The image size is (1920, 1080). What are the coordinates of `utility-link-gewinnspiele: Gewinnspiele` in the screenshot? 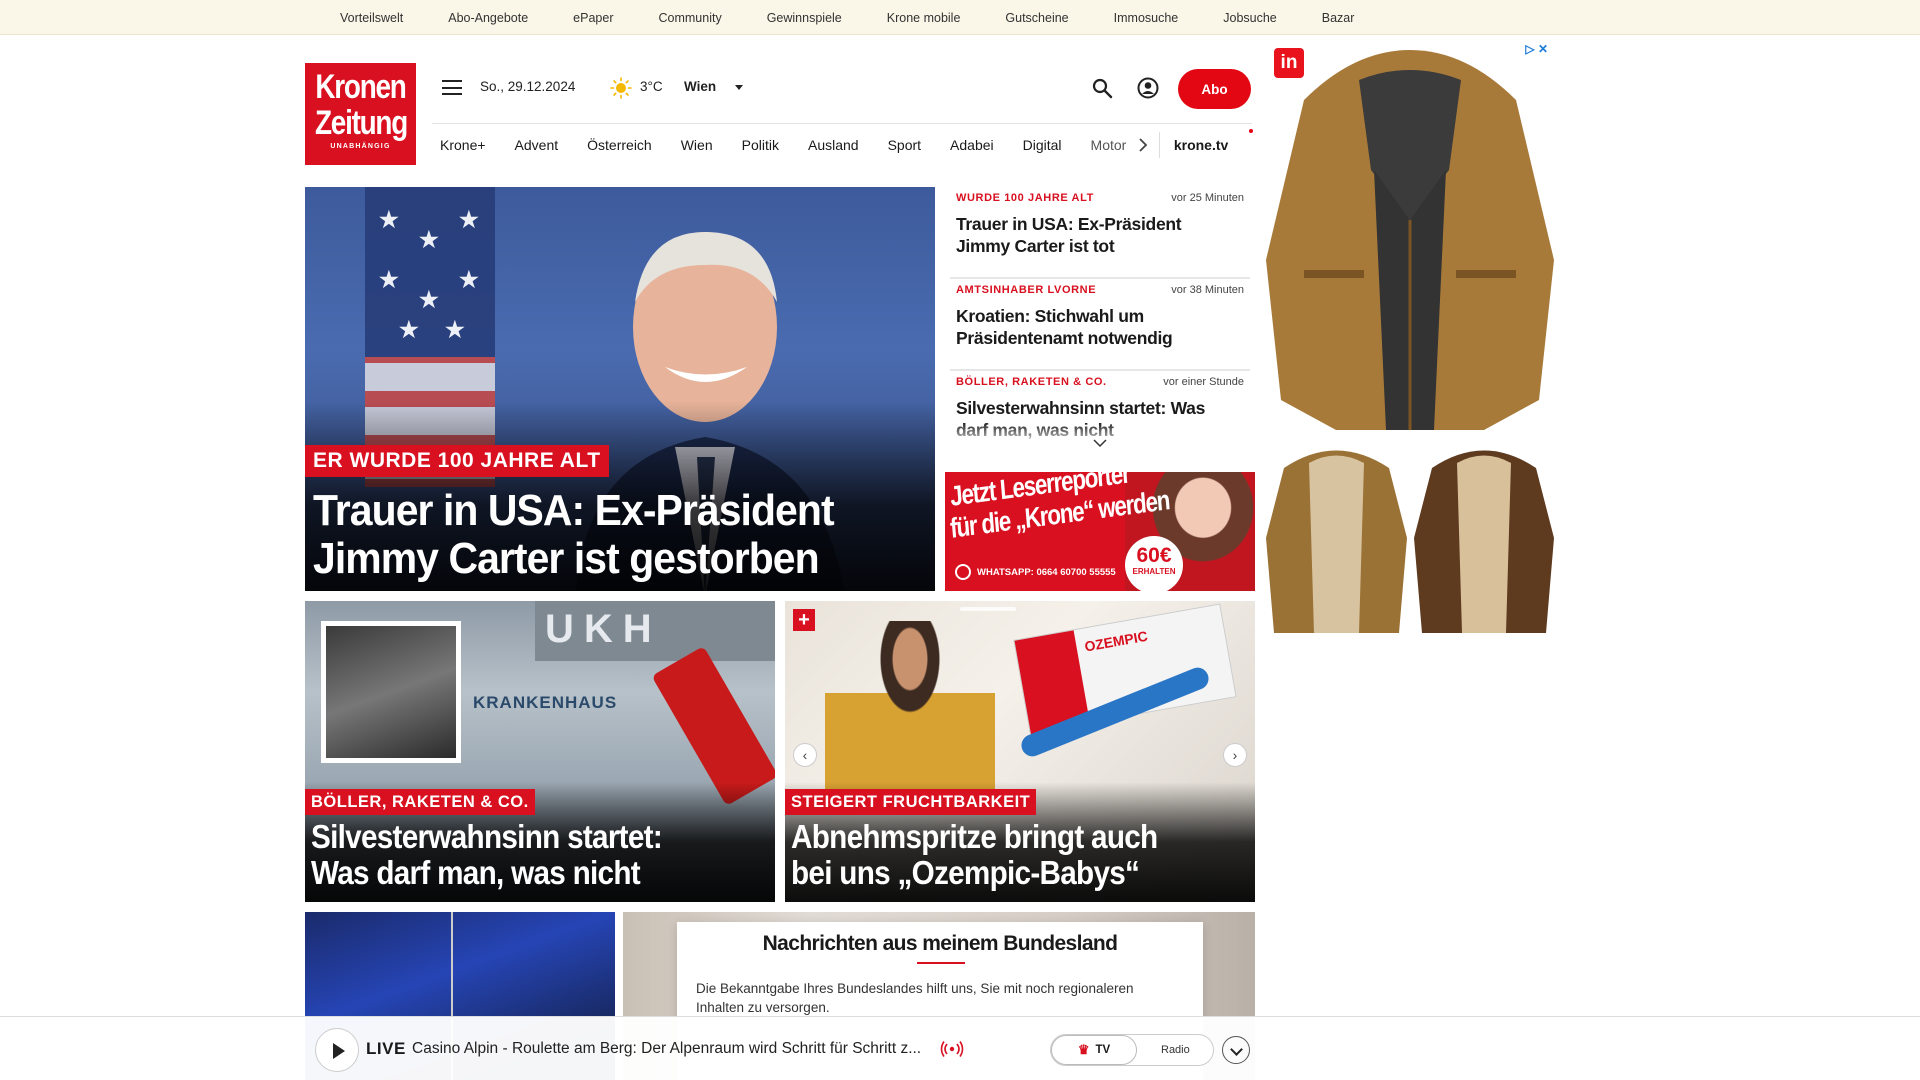 It's located at (804, 18).